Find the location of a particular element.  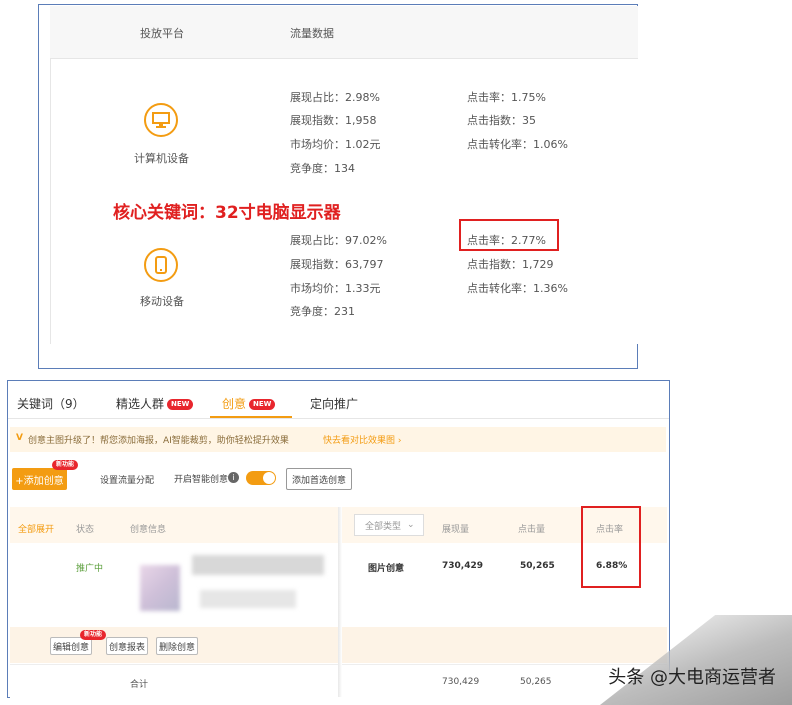

metric-mobile-click-index: 点击指数：1,729 is located at coordinates (510, 264).